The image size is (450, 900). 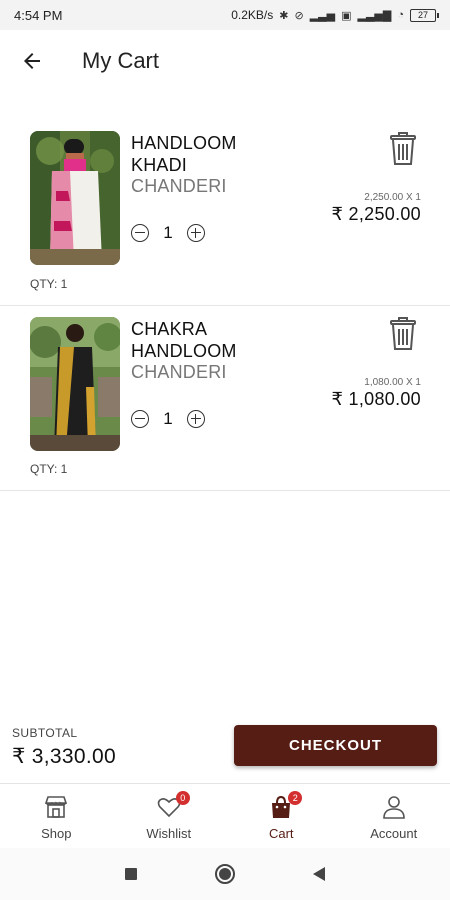 I want to click on store-icon, so click(x=56, y=807).